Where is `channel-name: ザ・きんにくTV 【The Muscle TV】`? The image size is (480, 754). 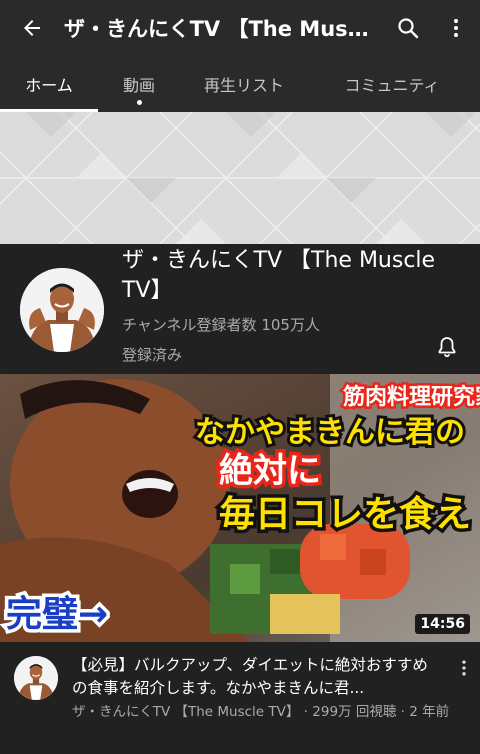
channel-name: ザ・きんにくTV 【The Muscle TV】 is located at coordinates (279, 275).